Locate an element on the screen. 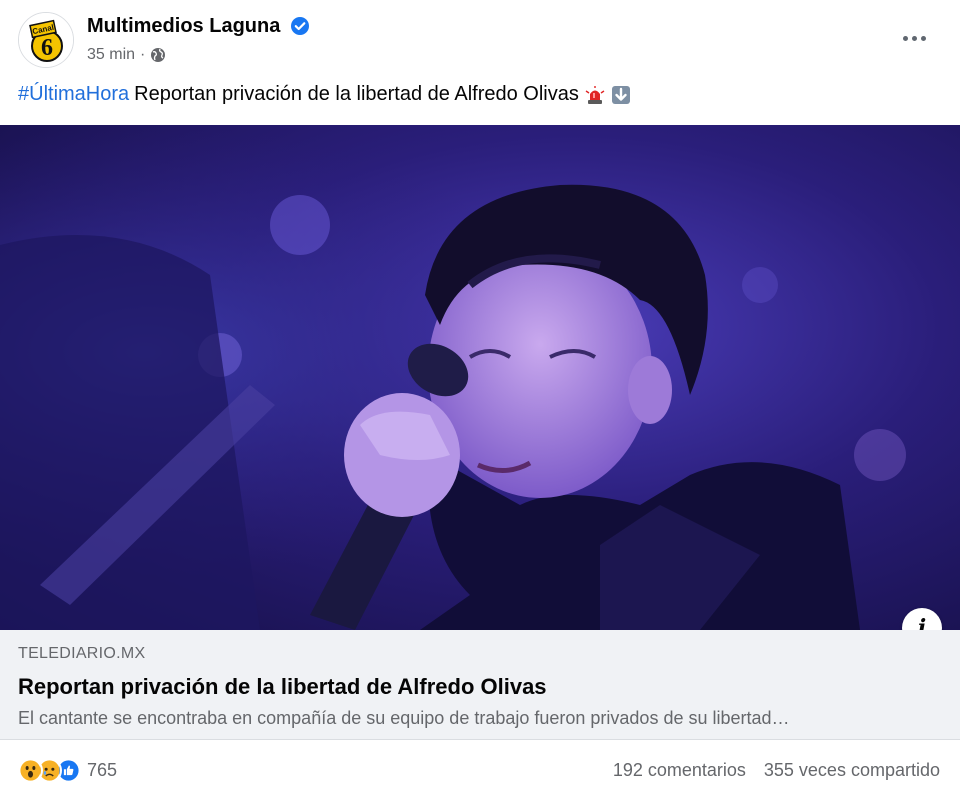 This screenshot has height=794, width=960. post-header: Canal 6 Multimedios Laguna 35 min · is located at coordinates (480, 36).